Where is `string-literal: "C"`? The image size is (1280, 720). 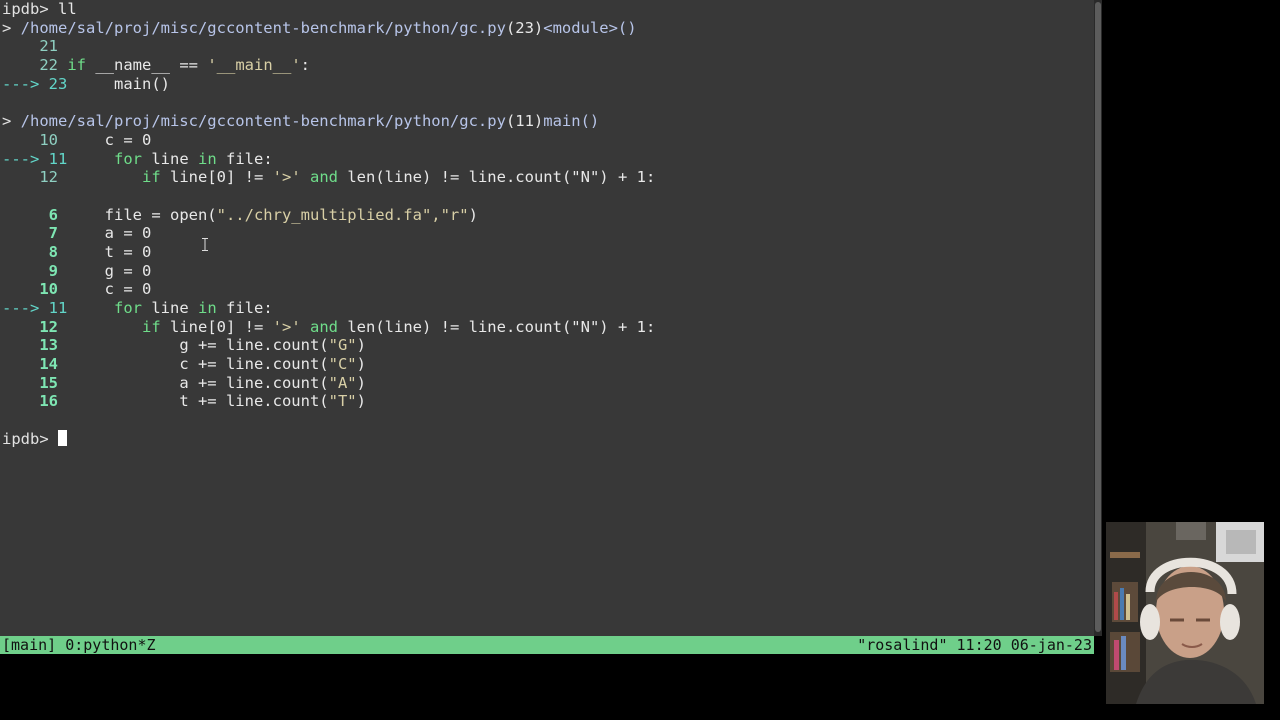
string-literal: "C" is located at coordinates (342, 364).